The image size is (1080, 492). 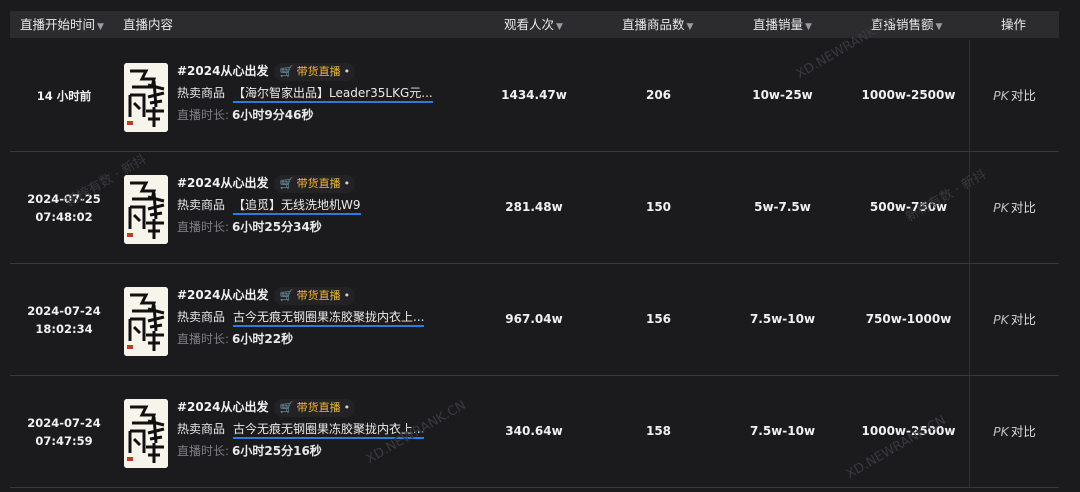 What do you see at coordinates (1014, 24) in the screenshot?
I see `header-action: 操作` at bounding box center [1014, 24].